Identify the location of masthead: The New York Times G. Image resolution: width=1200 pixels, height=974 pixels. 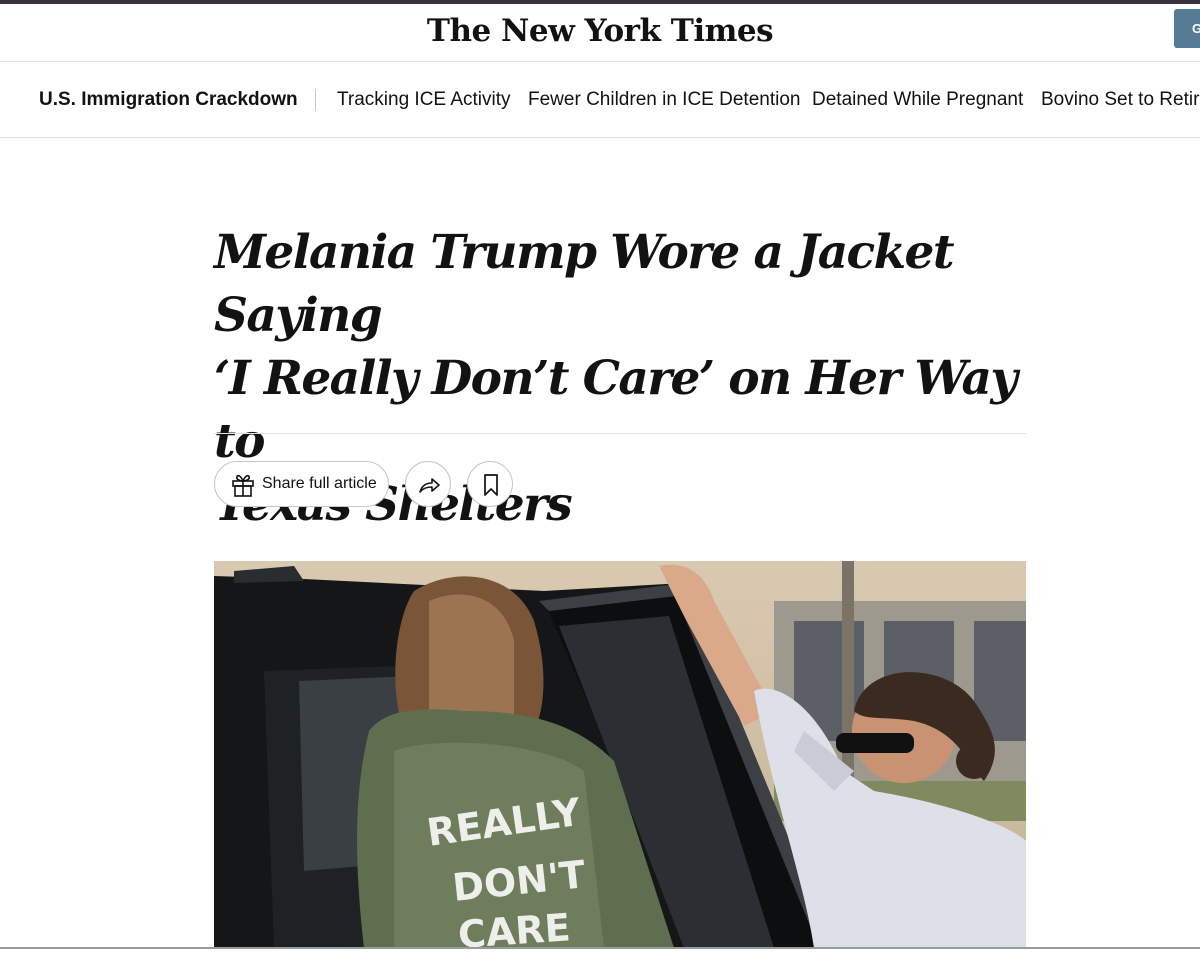
(600, 33).